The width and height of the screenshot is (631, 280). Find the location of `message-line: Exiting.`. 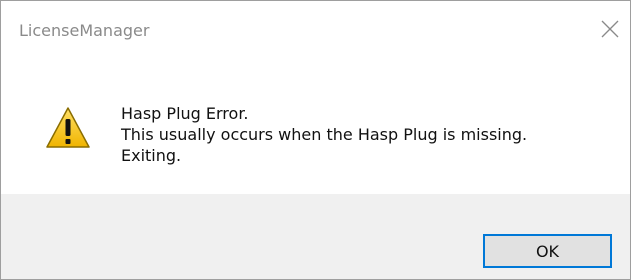

message-line: Exiting. is located at coordinates (151, 155).